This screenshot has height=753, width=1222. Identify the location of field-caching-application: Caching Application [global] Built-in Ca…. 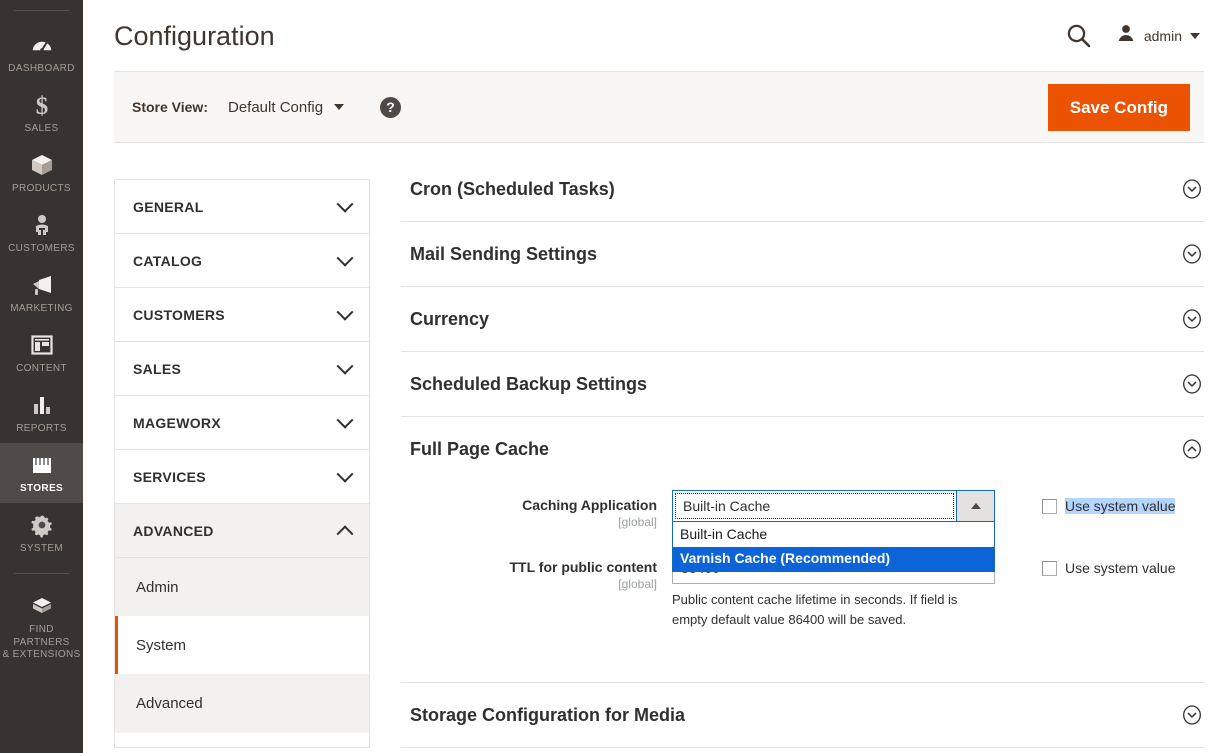
(807, 531).